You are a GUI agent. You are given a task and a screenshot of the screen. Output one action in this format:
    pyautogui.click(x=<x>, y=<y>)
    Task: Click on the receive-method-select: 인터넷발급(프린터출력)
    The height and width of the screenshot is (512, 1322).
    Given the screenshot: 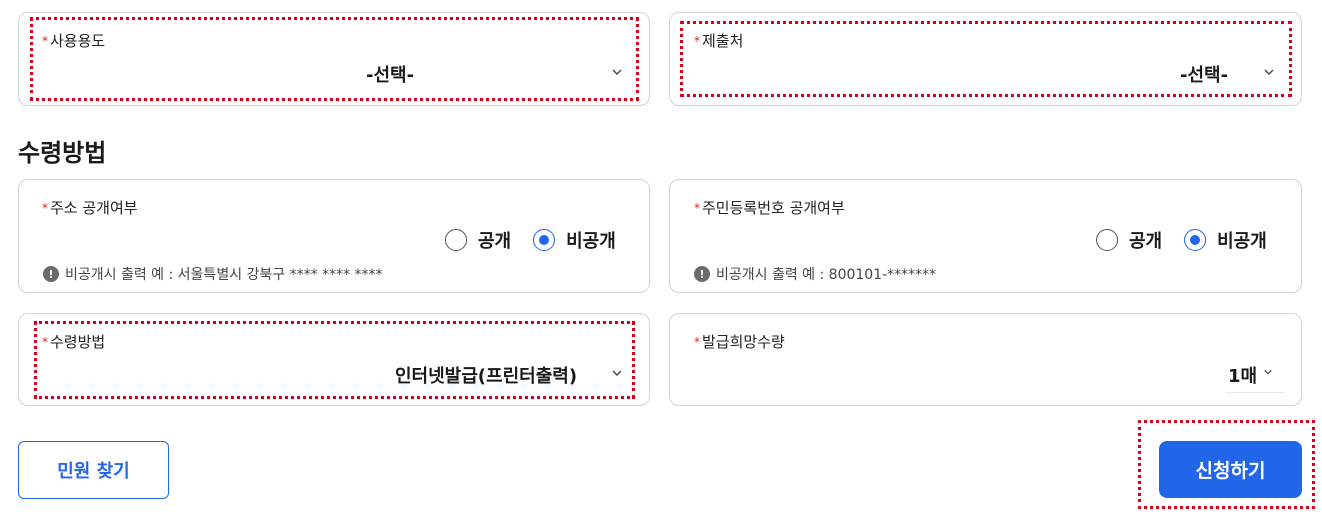 What is the action you would take?
    pyautogui.click(x=486, y=375)
    